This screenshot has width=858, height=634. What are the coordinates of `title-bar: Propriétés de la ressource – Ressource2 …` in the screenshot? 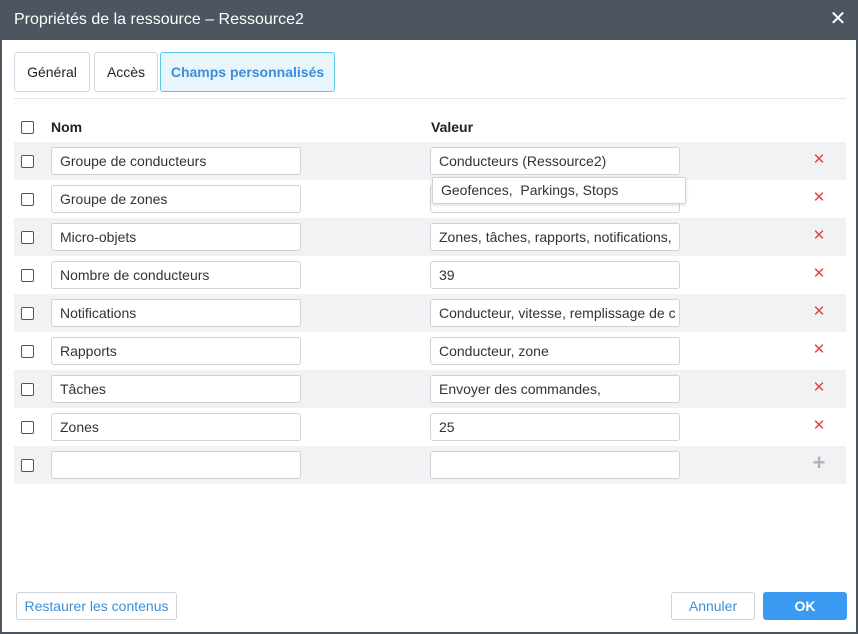 It's located at (429, 20).